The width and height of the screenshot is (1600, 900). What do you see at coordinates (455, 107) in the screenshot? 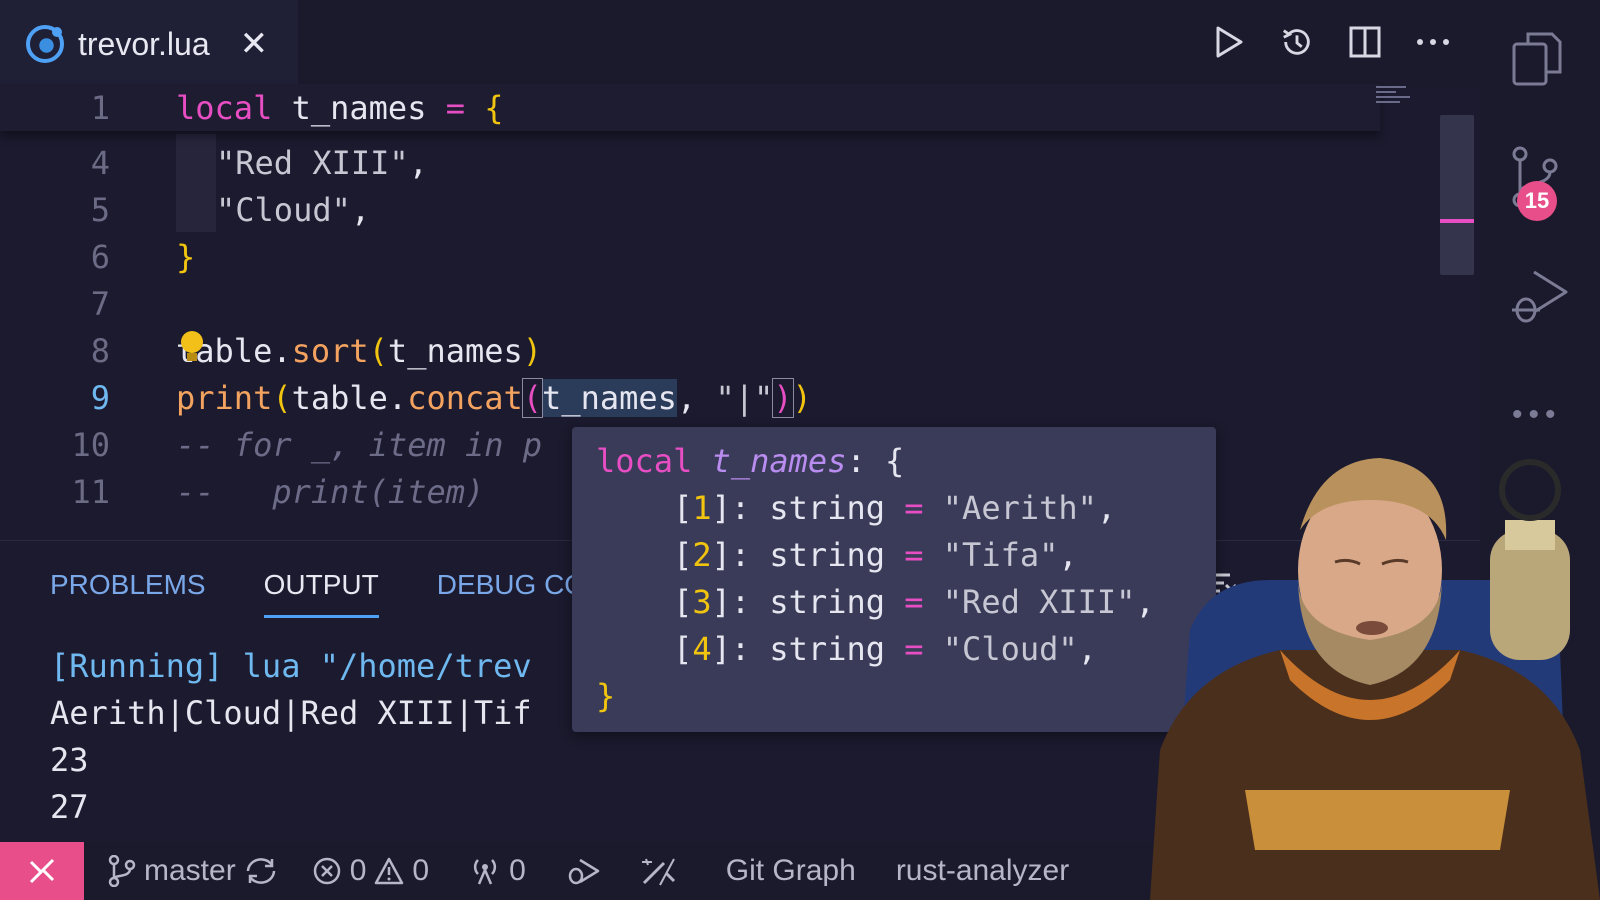
I see `code-token: =` at bounding box center [455, 107].